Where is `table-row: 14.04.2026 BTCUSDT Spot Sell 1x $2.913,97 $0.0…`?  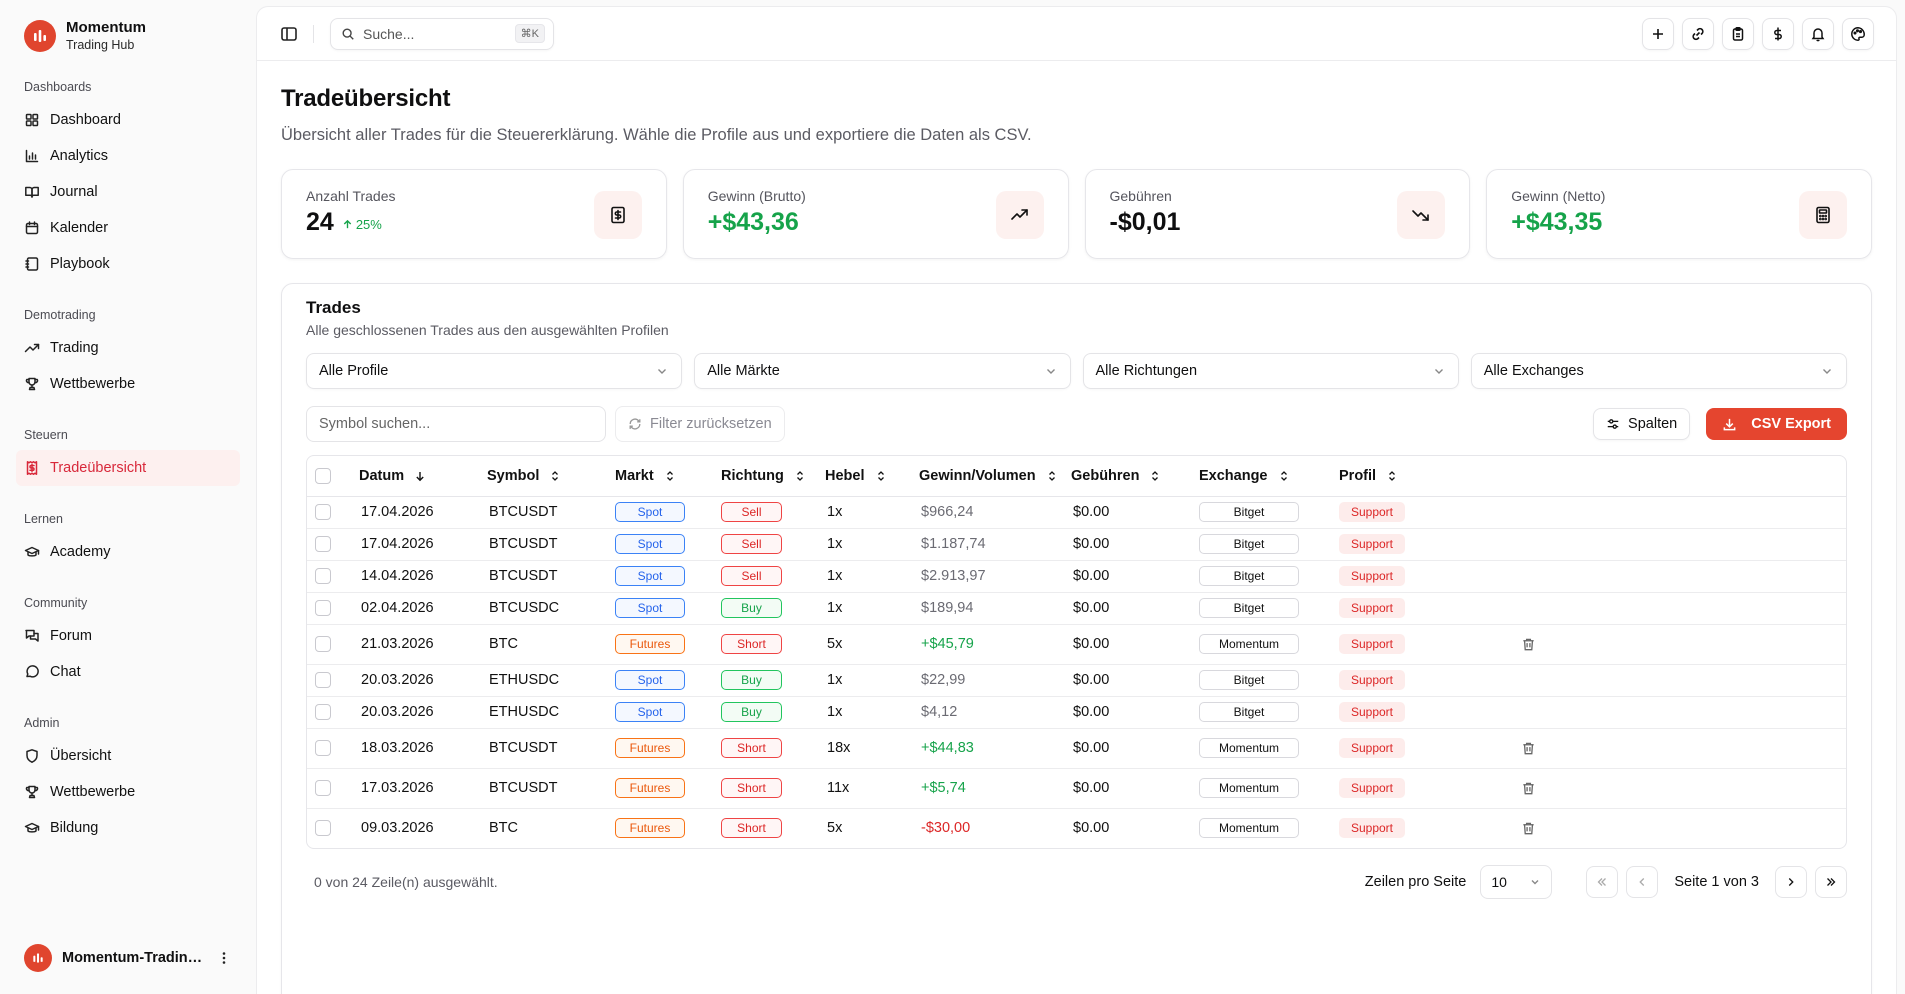
table-row: 14.04.2026 BTCUSDT Spot Sell 1x $2.913,97 $0.0… is located at coordinates (1076, 576).